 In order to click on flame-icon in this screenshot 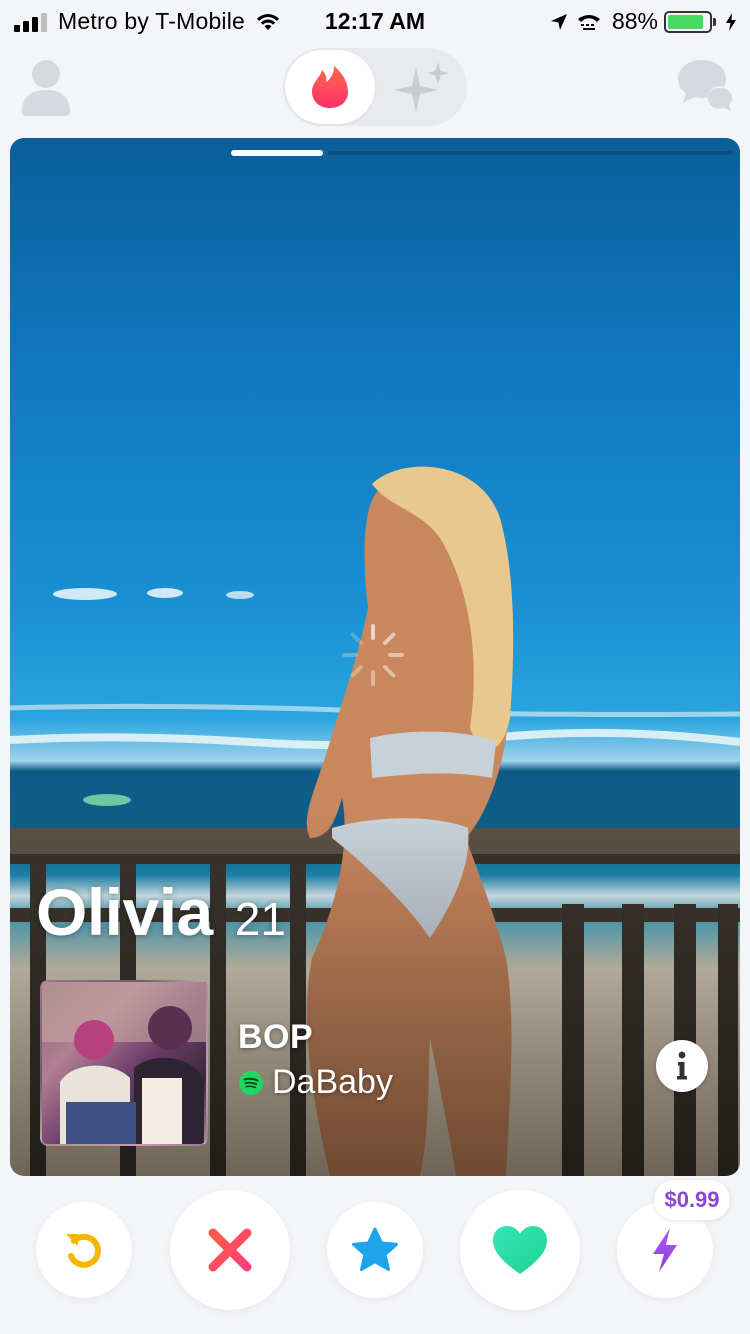, I will do `click(330, 87)`.